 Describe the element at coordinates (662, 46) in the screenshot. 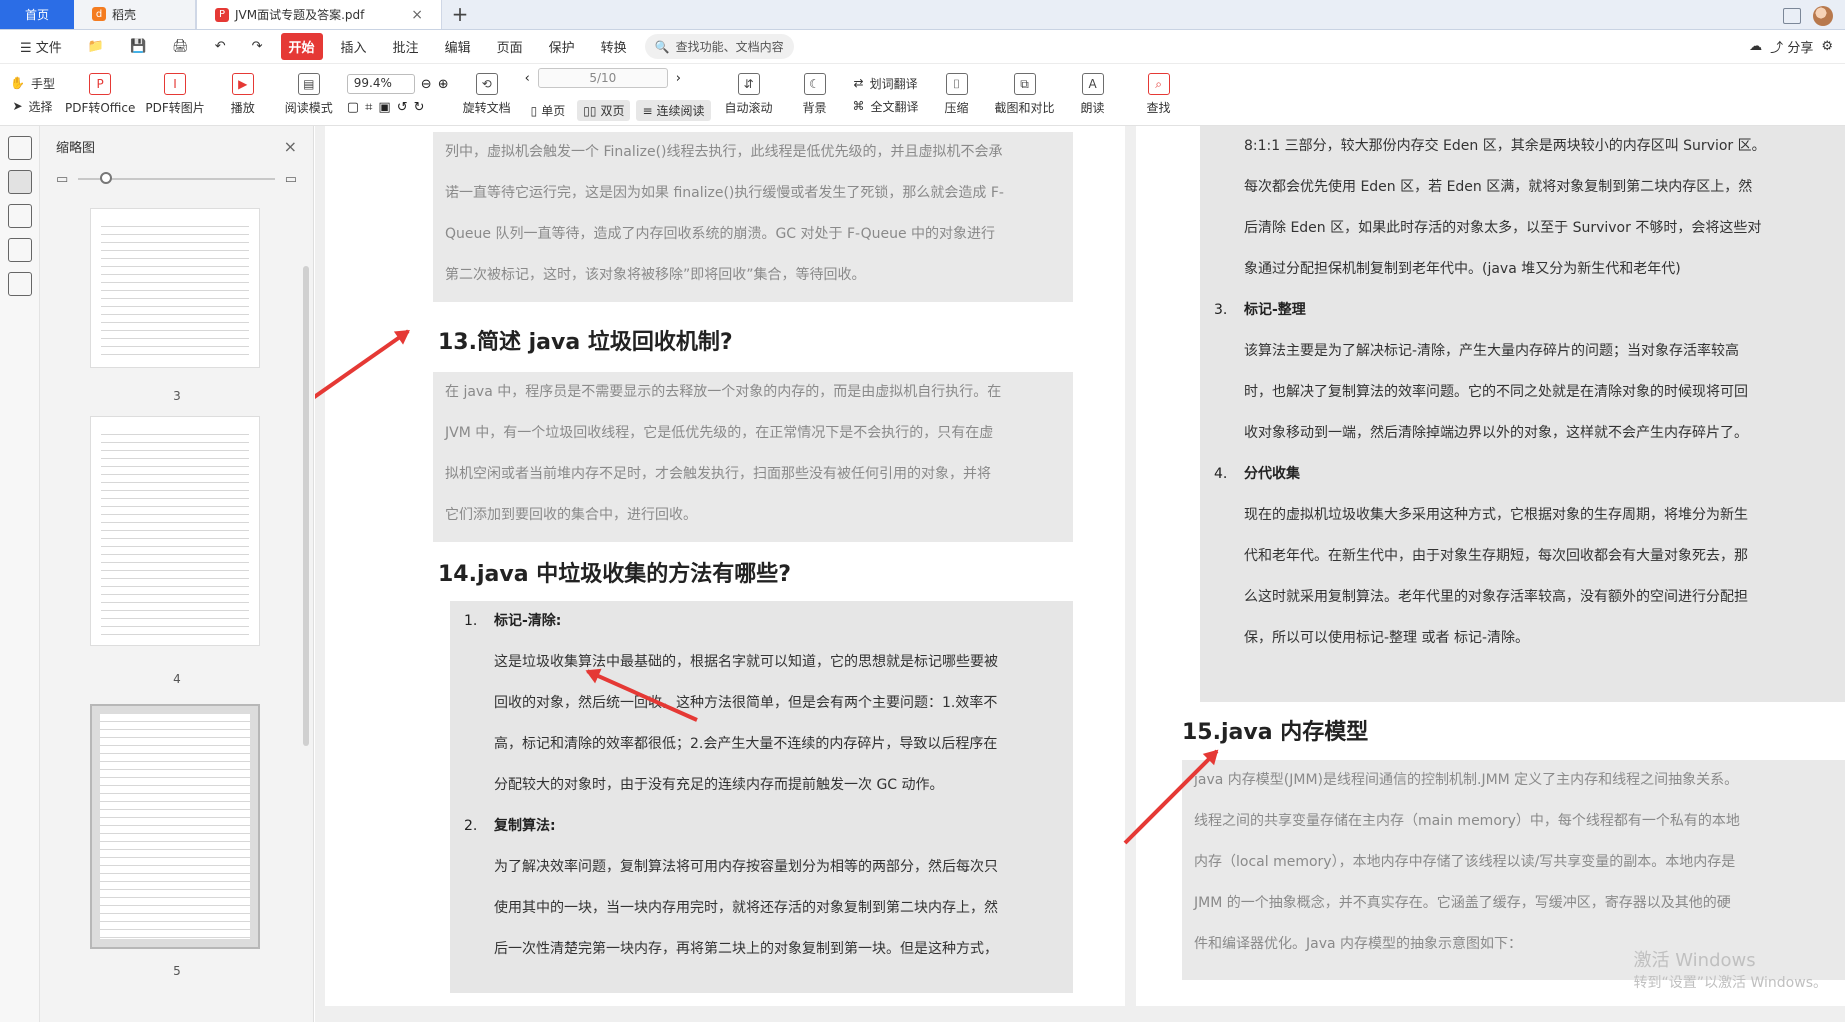

I see `search-icon: 🔍` at that location.